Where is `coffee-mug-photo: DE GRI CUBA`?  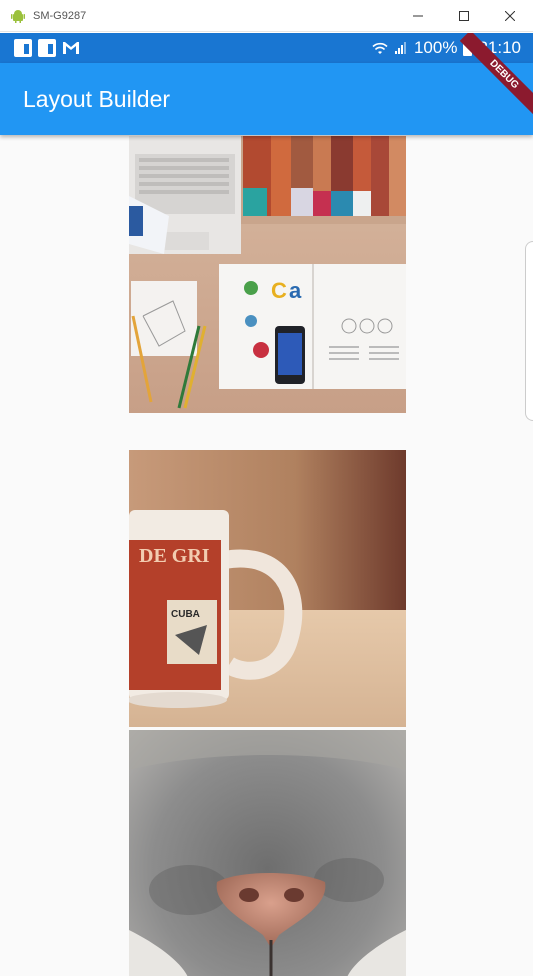
coffee-mug-photo: DE GRI CUBA is located at coordinates (267, 588).